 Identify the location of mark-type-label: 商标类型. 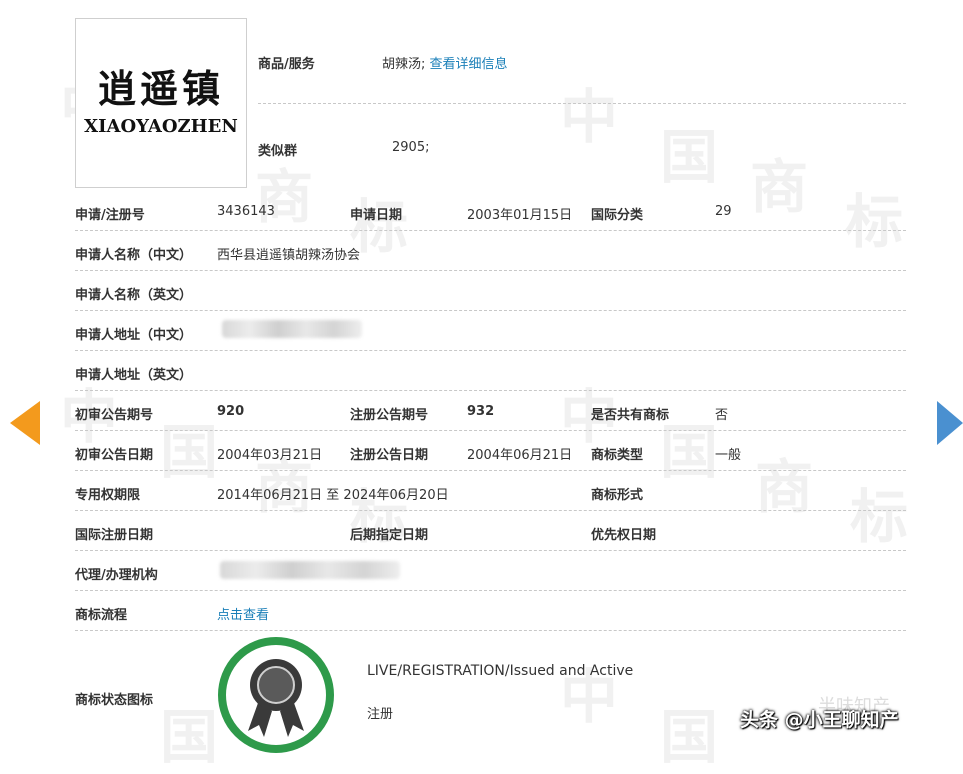
(617, 455).